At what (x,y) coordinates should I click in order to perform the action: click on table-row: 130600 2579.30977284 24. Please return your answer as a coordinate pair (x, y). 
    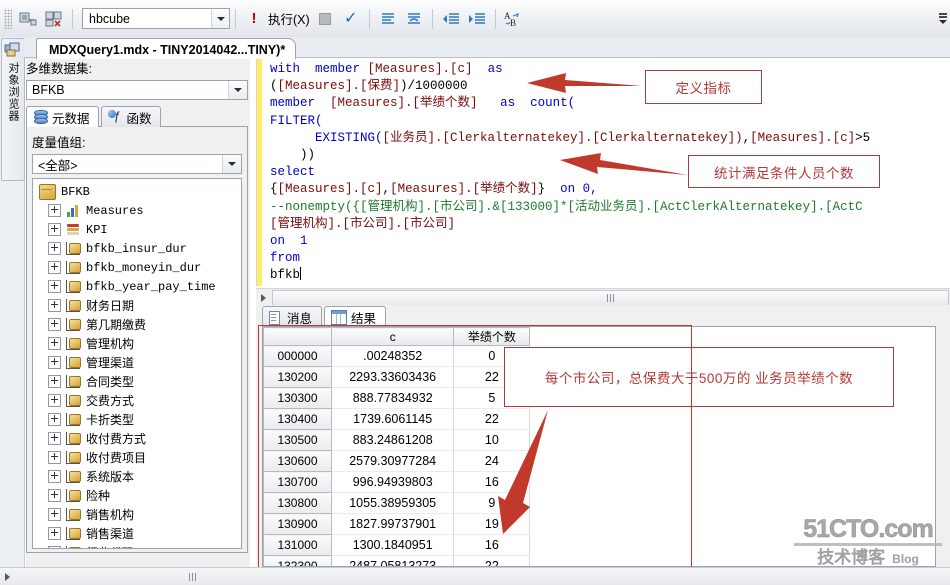
    Looking at the image, I should click on (599, 461).